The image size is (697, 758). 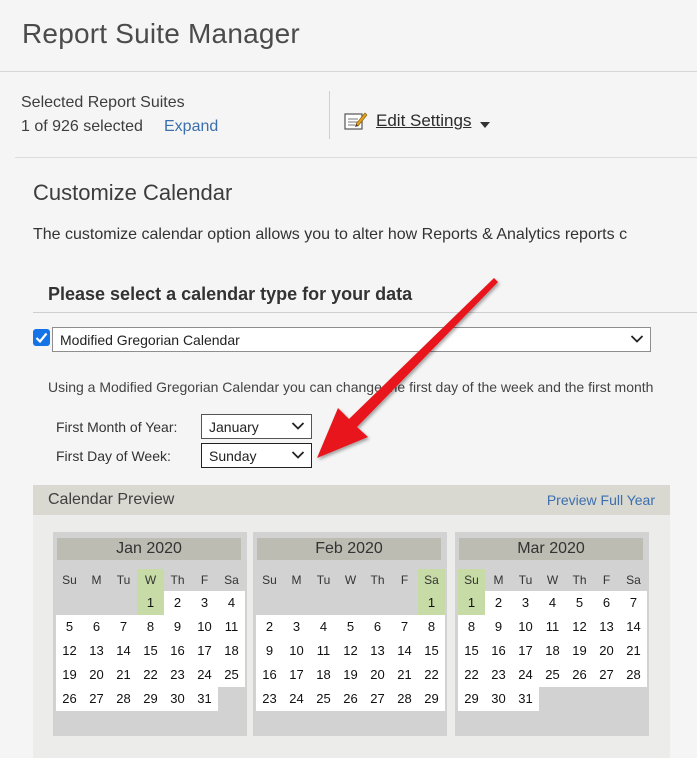 What do you see at coordinates (103, 102) in the screenshot?
I see `selected-report-suites-label: Selected Report Suites` at bounding box center [103, 102].